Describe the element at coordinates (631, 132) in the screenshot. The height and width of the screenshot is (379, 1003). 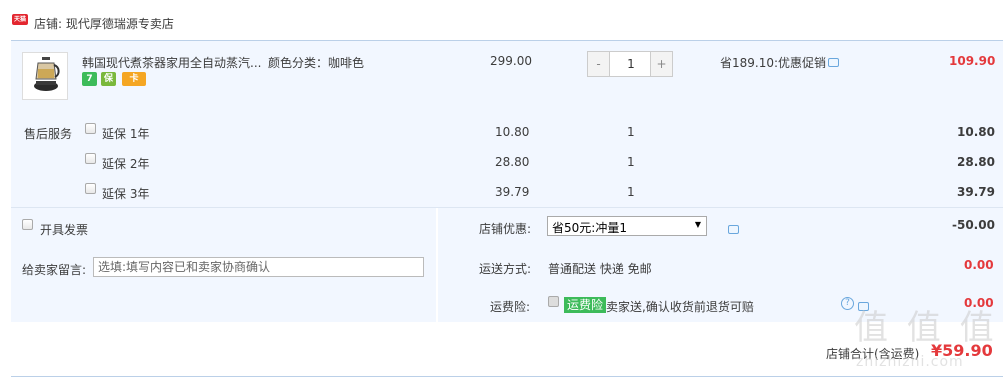
I see `warranty-1yr-qty: 1` at that location.